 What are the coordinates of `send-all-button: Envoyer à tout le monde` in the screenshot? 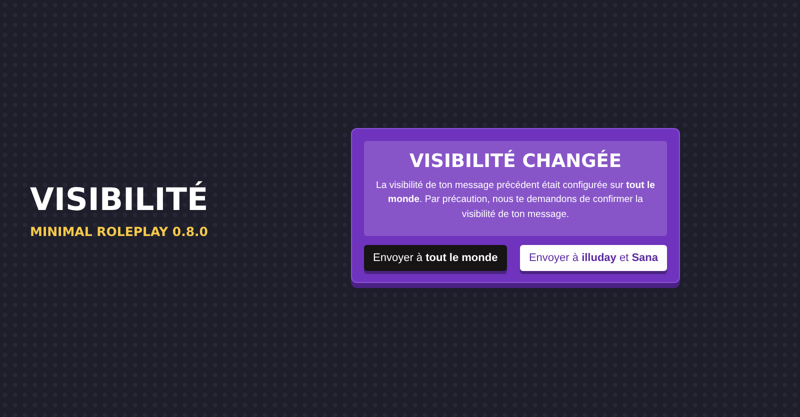 It's located at (435, 258).